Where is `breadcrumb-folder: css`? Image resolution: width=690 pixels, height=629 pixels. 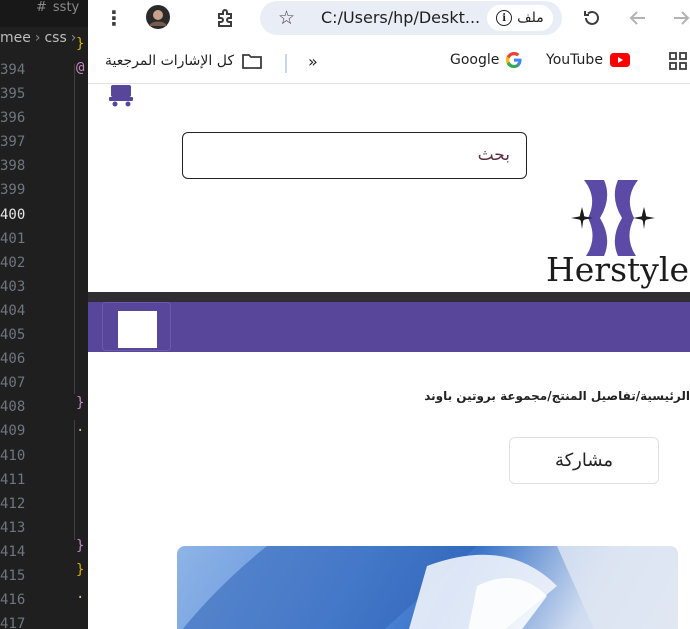 breadcrumb-folder: css is located at coordinates (55, 38).